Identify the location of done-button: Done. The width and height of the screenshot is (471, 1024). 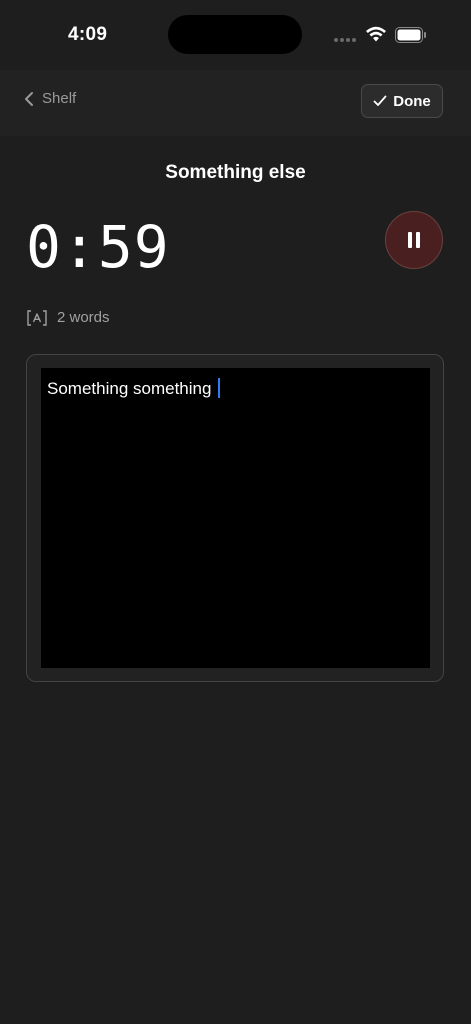
(402, 101).